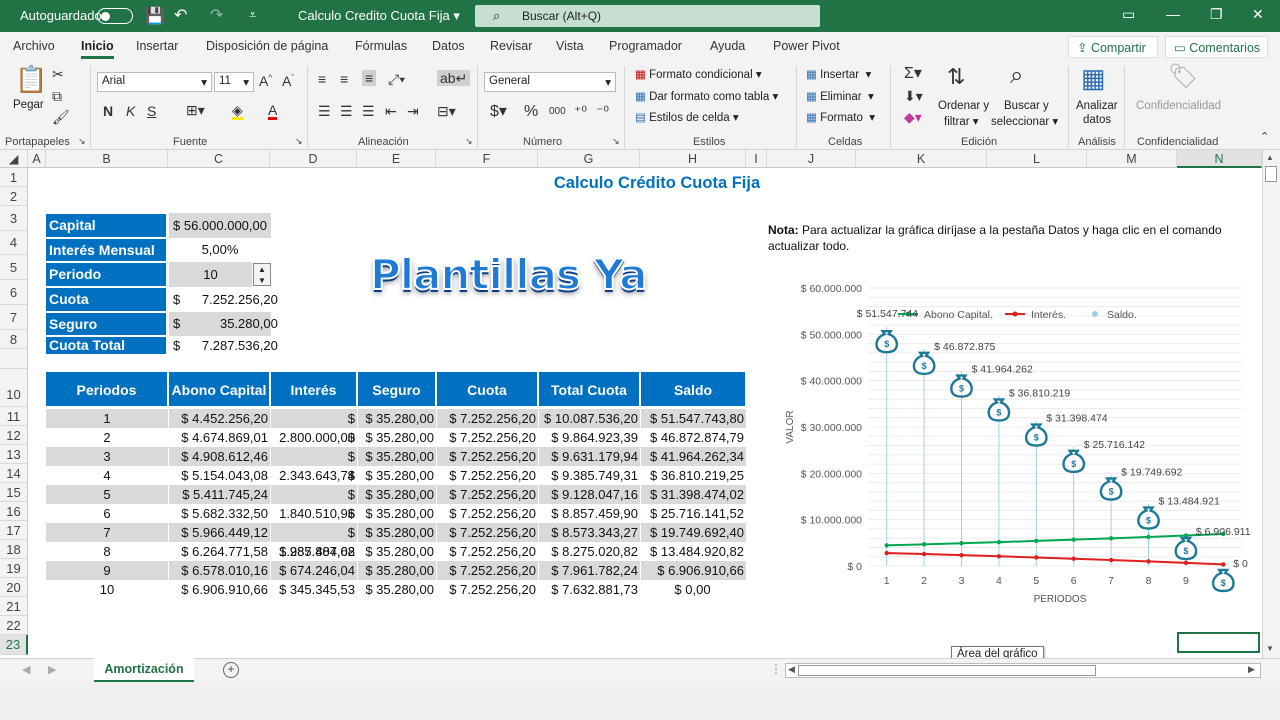 This screenshot has height=720, width=1280. I want to click on row-header: 12, so click(14, 435).